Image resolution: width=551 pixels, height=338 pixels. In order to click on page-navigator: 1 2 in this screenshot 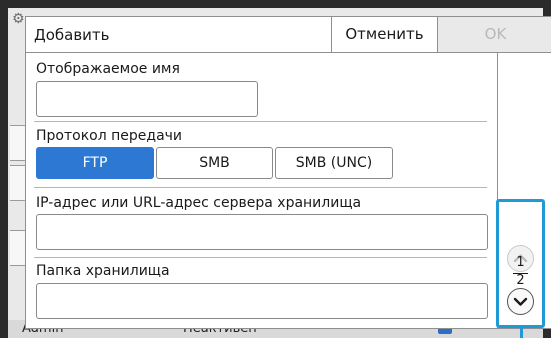, I will do `click(520, 263)`.